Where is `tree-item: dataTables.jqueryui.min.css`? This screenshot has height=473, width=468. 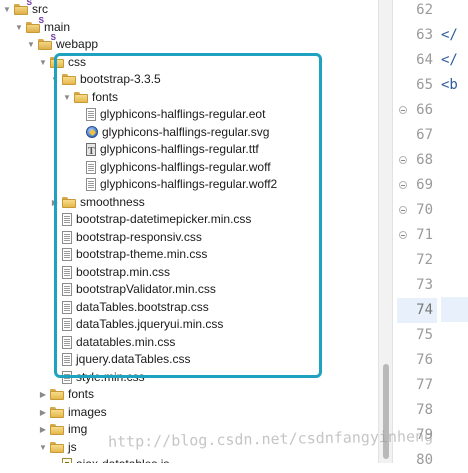
tree-item: dataTables.jqueryui.min.css is located at coordinates (136, 324).